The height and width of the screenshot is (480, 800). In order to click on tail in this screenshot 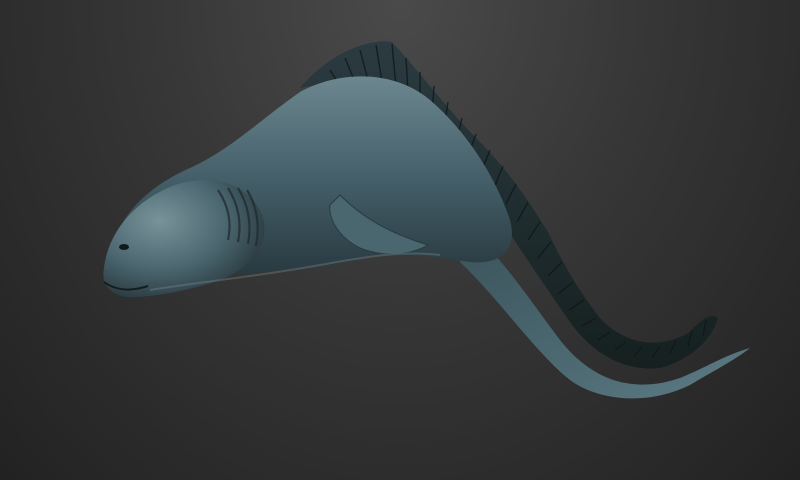, I will do `click(605, 314)`.